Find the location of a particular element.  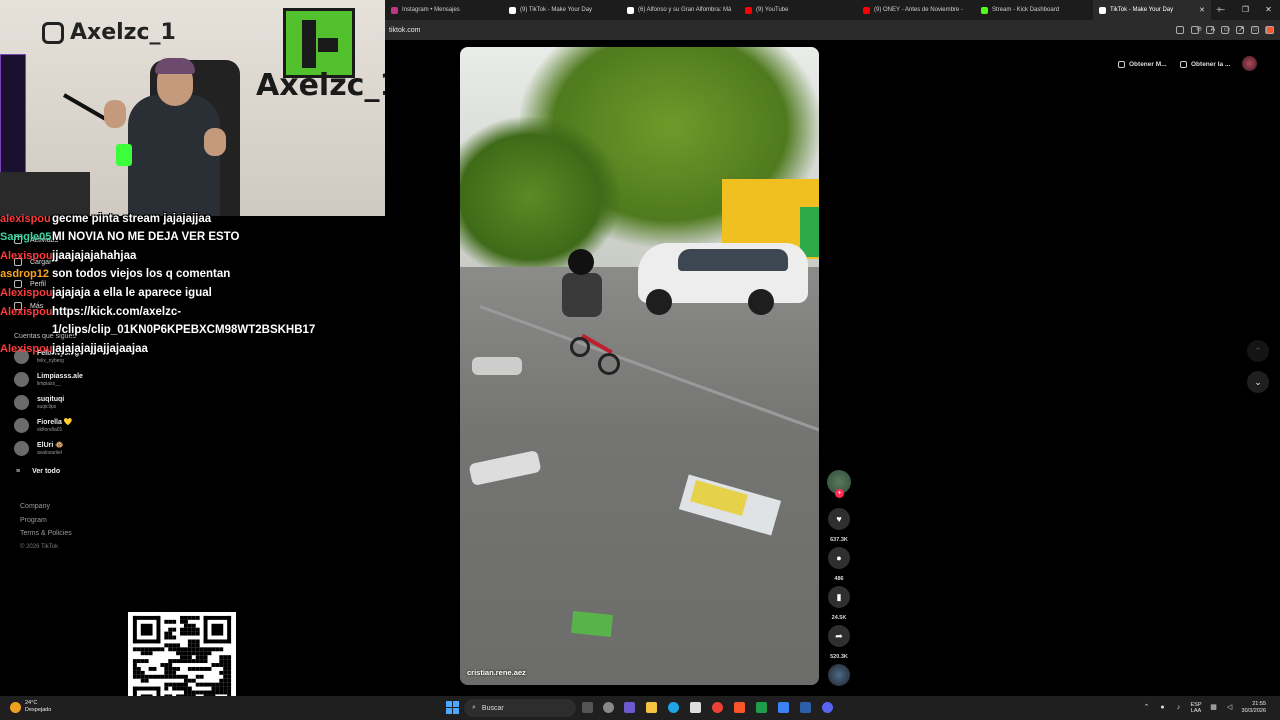

profile-avatar is located at coordinates (1249, 63).